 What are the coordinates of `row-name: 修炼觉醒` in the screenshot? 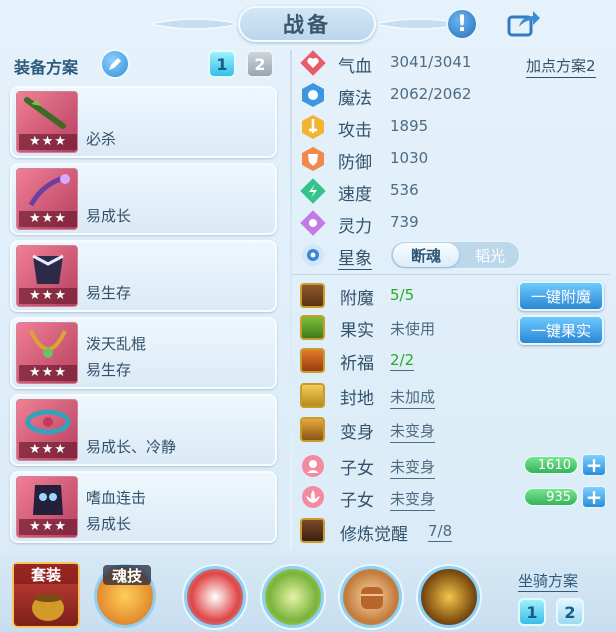 It's located at (374, 535).